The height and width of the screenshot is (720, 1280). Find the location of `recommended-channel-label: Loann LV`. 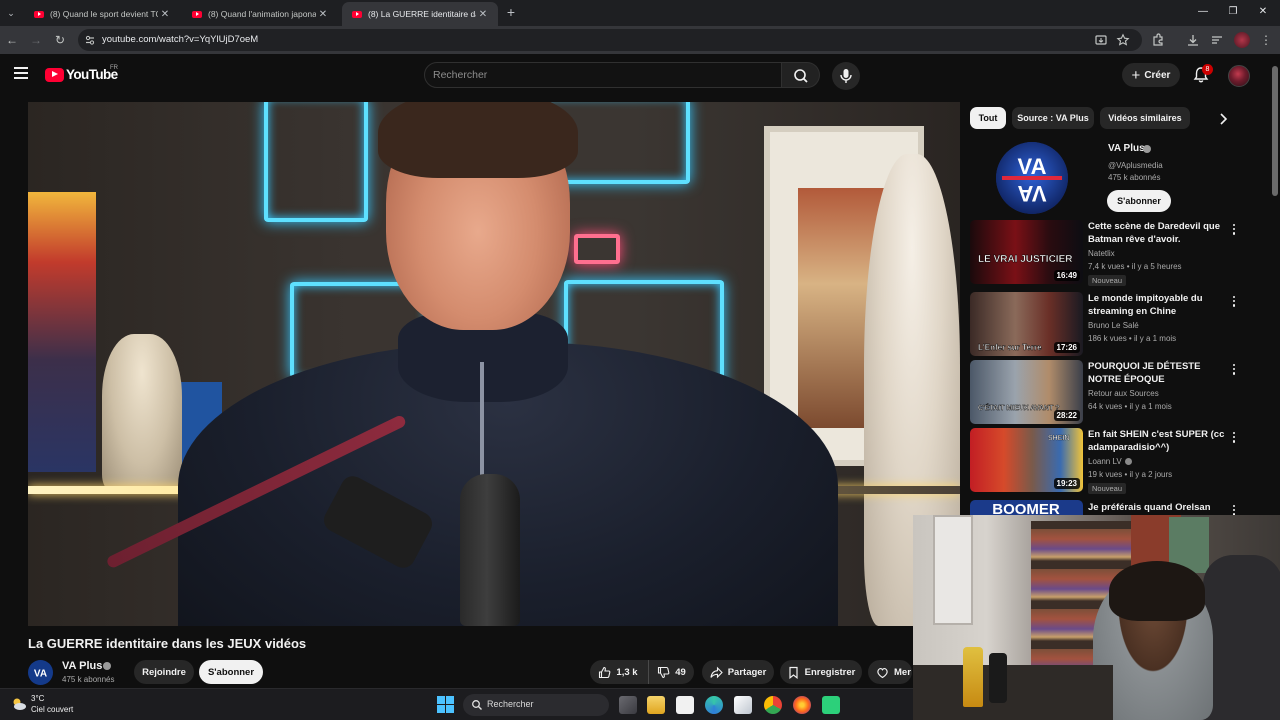

recommended-channel-label: Loann LV is located at coordinates (1105, 461).